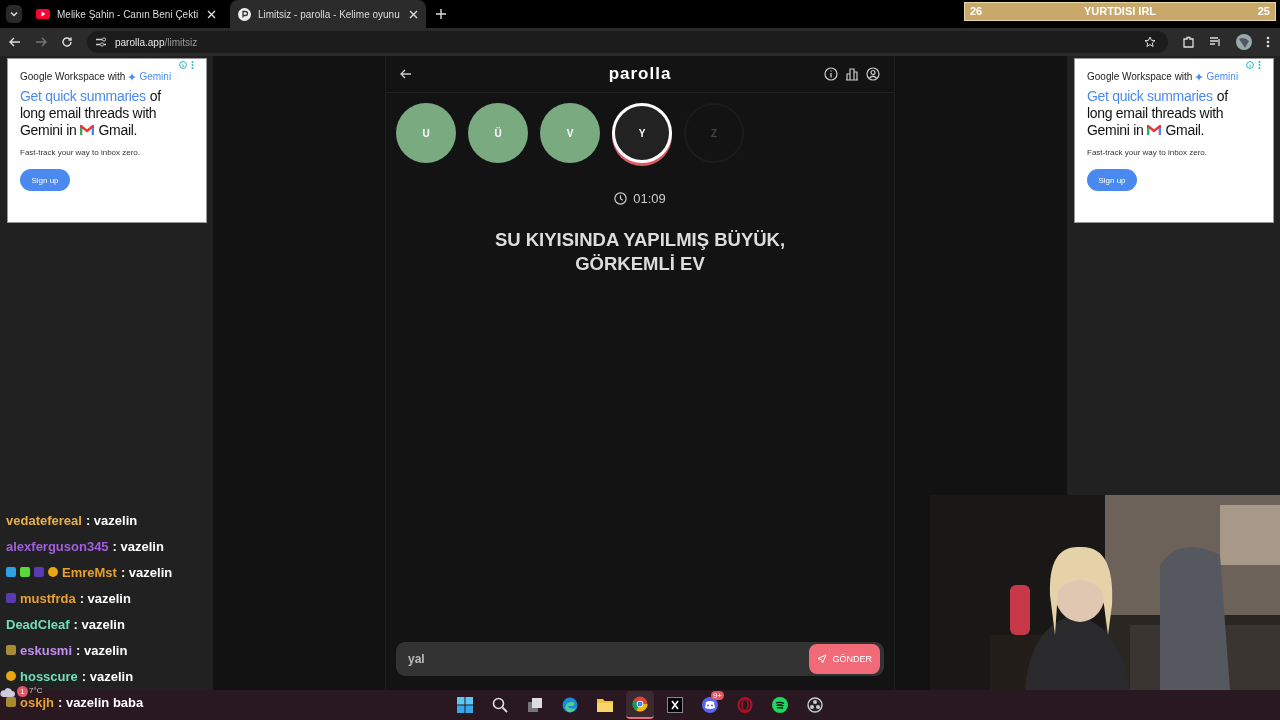 This screenshot has height=720, width=1280. I want to click on user-icon, so click(873, 74).